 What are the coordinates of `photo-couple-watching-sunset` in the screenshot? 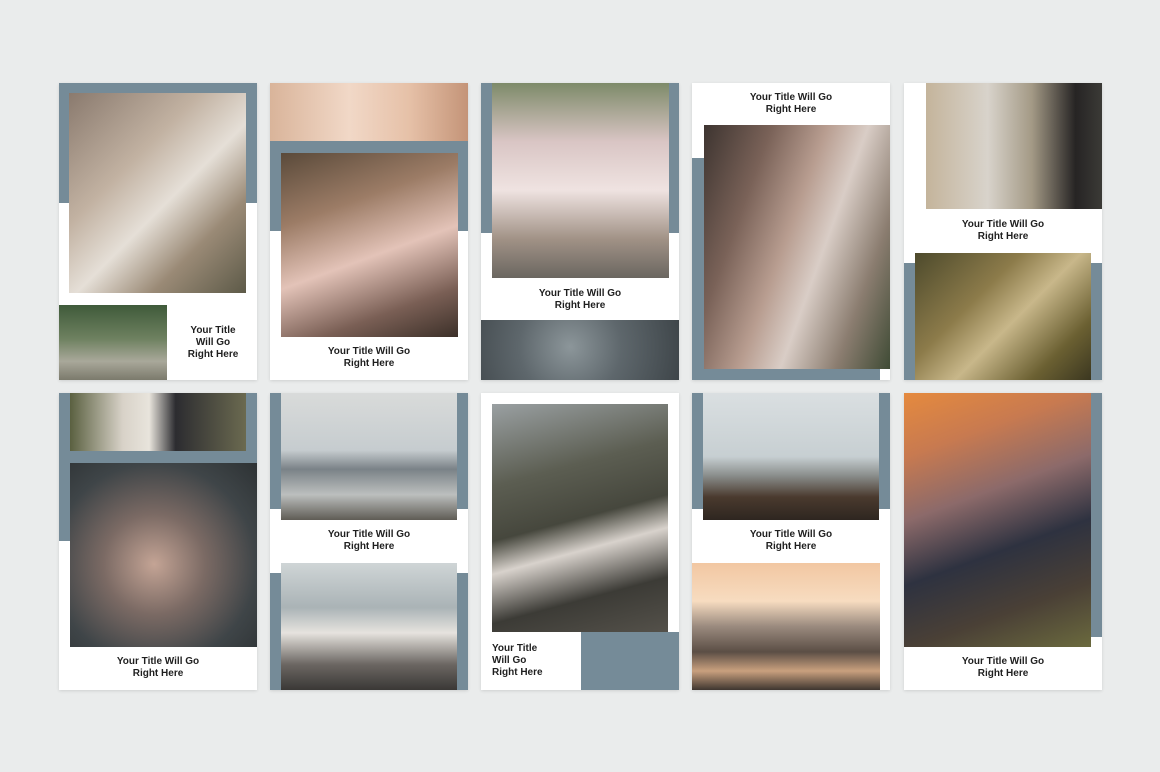 It's located at (997, 520).